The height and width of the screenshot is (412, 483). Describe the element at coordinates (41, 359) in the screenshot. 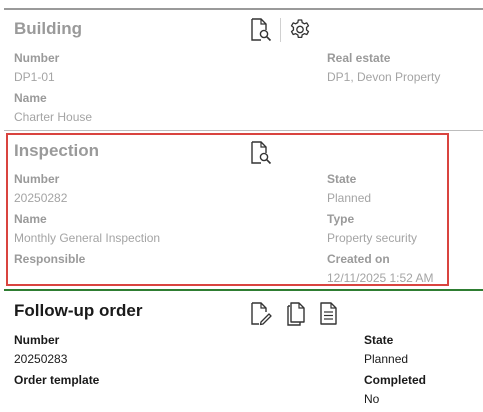

I see `followup-number-value: 20250283` at that location.